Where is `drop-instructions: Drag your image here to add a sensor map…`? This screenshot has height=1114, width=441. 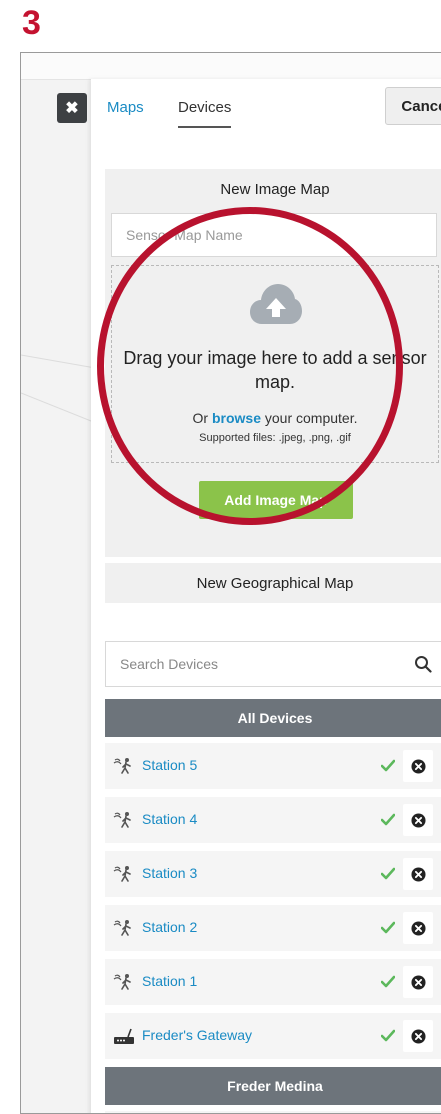
drop-instructions: Drag your image here to add a sensor map… is located at coordinates (275, 370).